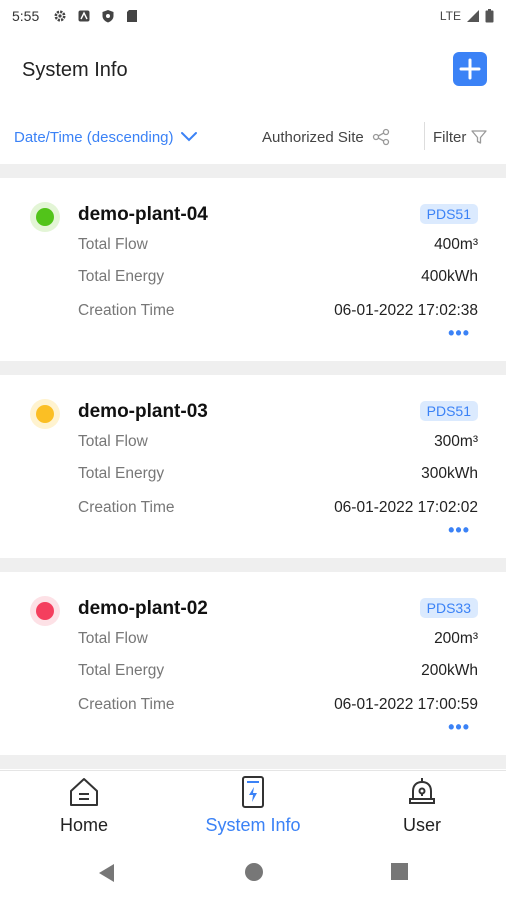 The image size is (506, 900). Describe the element at coordinates (406, 704) in the screenshot. I see `row-value: 06-01-2022 17:00:59` at that location.